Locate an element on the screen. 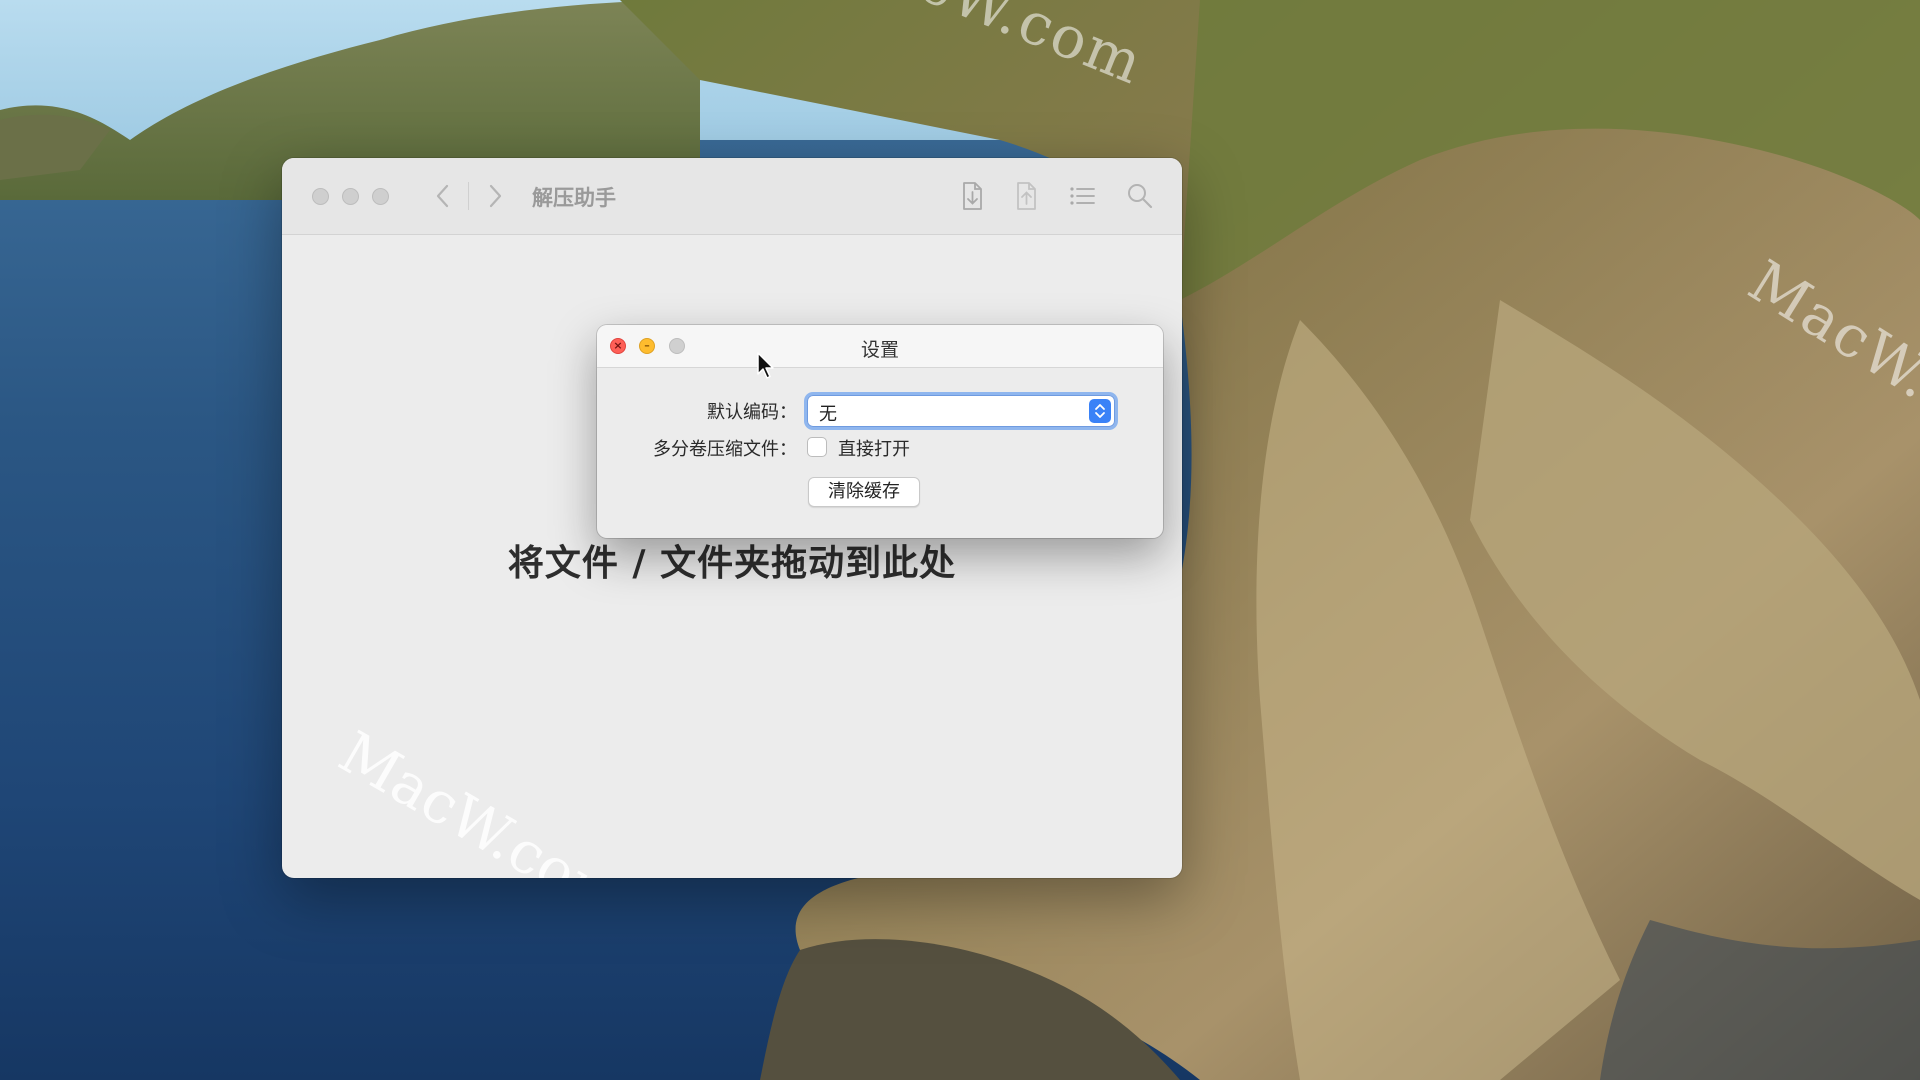 This screenshot has height=1080, width=1920. extract-icon is located at coordinates (972, 196).